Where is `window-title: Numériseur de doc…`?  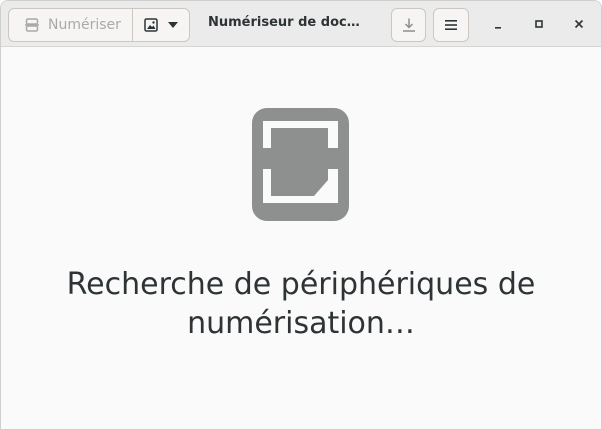
window-title: Numériseur de doc… is located at coordinates (284, 22).